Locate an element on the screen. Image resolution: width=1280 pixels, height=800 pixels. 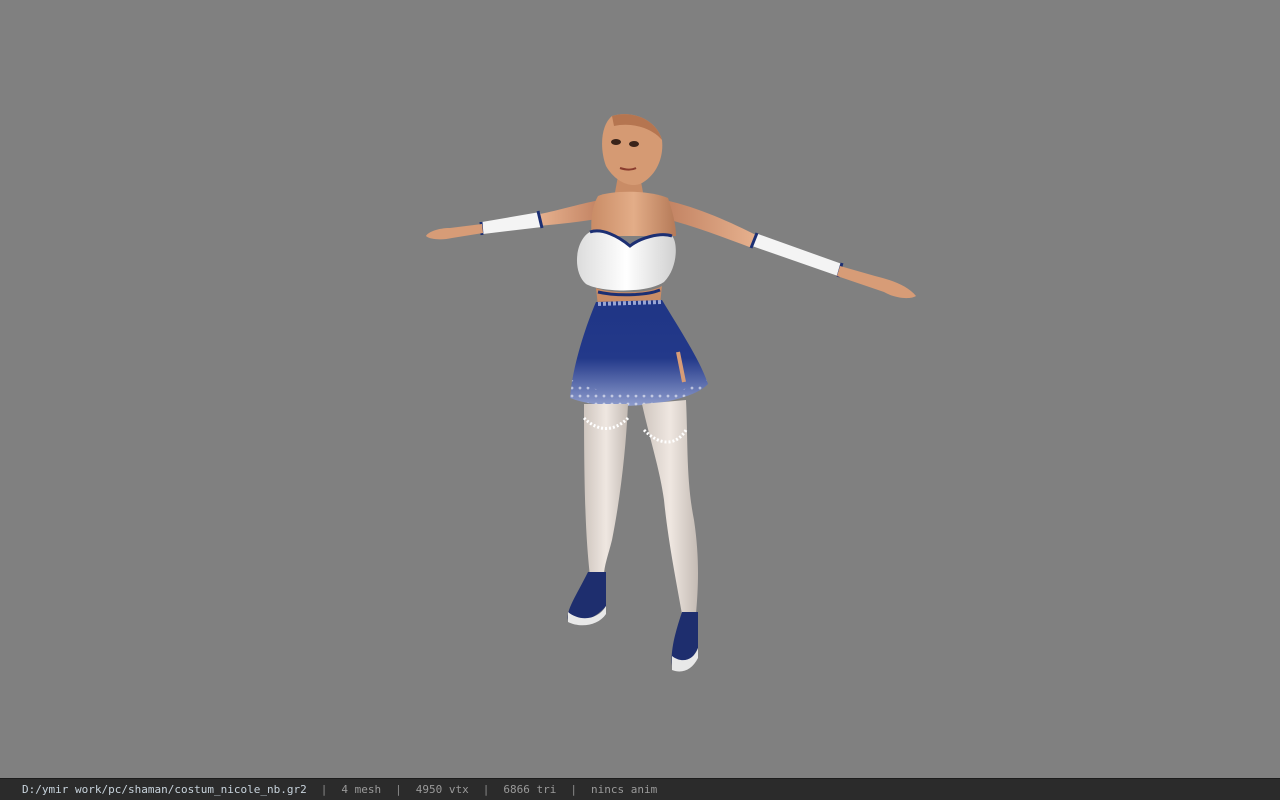
left-arm is located at coordinates (514, 220).